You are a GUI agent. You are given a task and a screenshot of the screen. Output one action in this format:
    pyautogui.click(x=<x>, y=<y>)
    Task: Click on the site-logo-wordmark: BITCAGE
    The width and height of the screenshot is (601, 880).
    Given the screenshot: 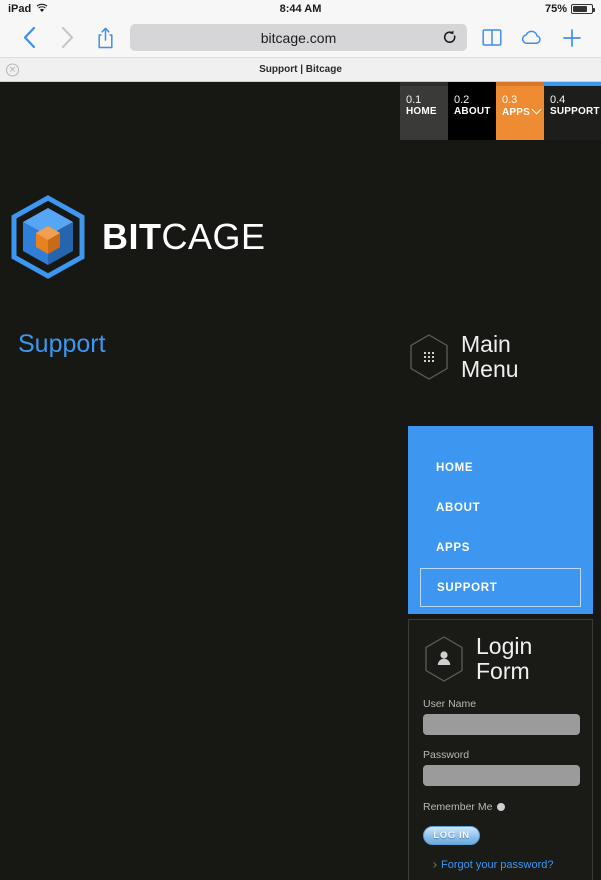 What is the action you would take?
    pyautogui.click(x=184, y=237)
    